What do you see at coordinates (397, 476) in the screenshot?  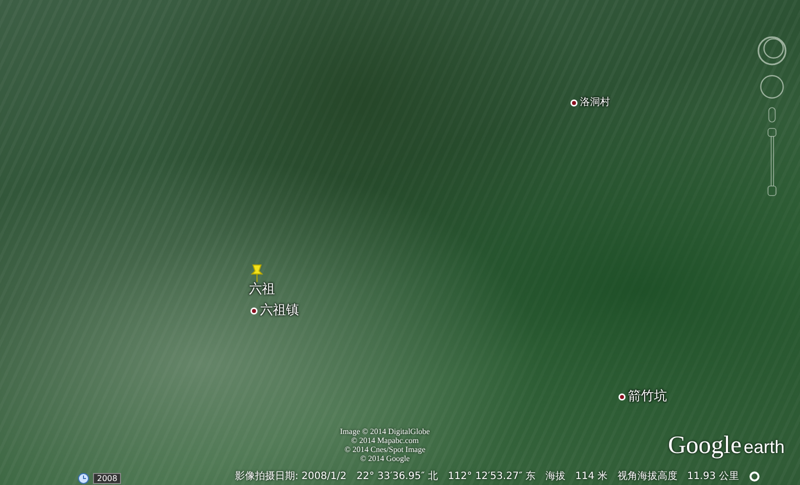 I see `latitude-text: 22° 33′36.95″ 北` at bounding box center [397, 476].